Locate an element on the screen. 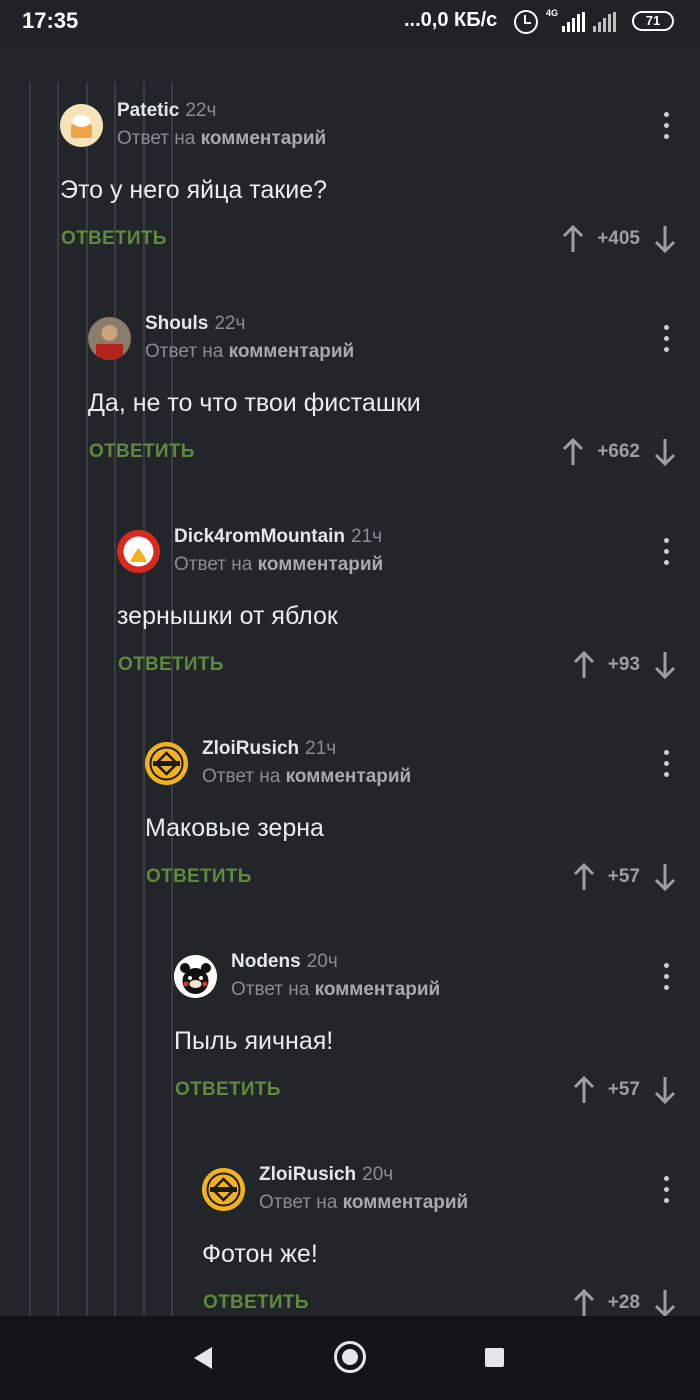 This screenshot has width=700, height=1400. comment-text: Да, не то что твои фисташки is located at coordinates (254, 403).